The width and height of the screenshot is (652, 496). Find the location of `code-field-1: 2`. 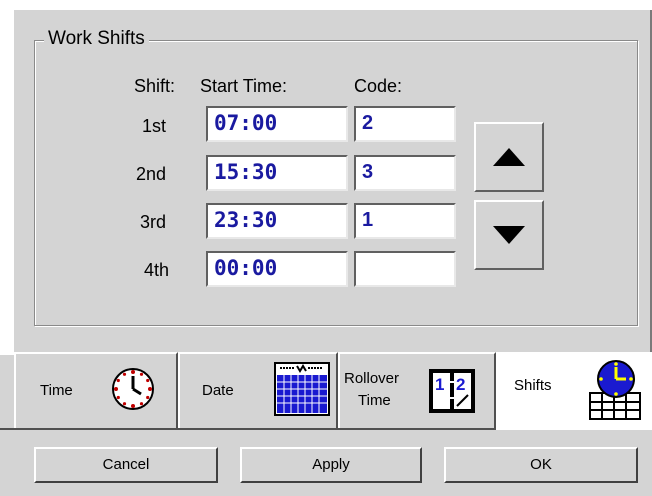

code-field-1: 2 is located at coordinates (405, 124).